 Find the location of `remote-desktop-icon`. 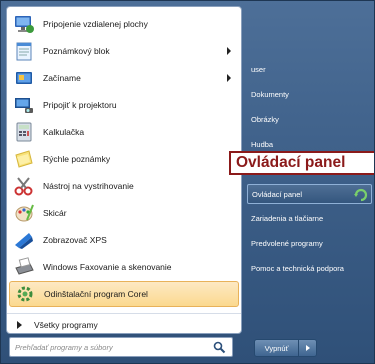

remote-desktop-icon is located at coordinates (24, 24).